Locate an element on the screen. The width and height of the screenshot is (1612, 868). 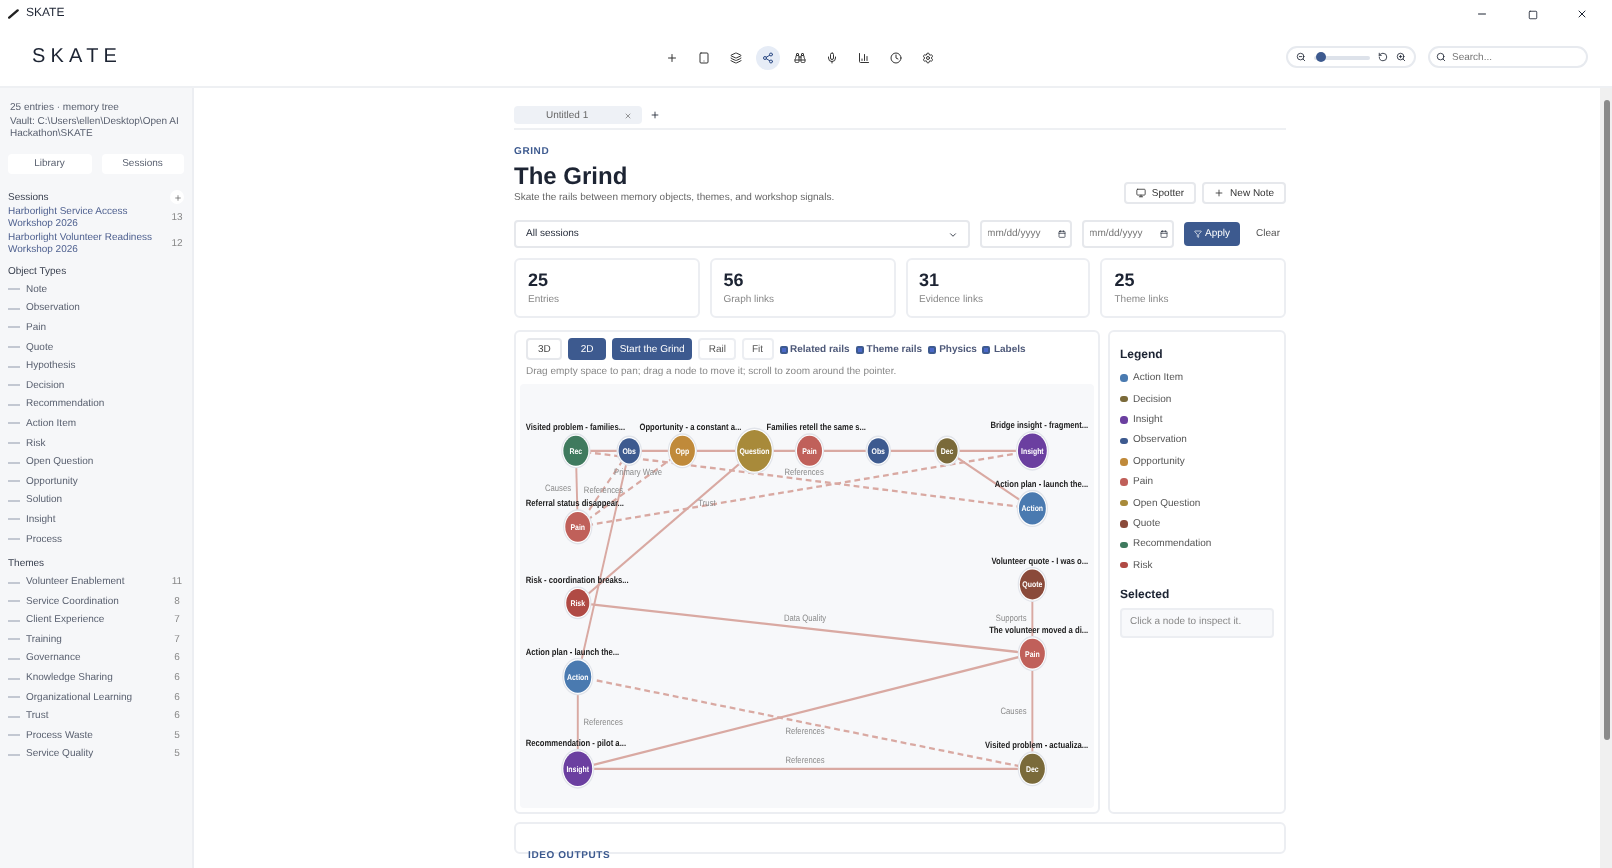
scrollbar-thumb is located at coordinates (1606, 420).